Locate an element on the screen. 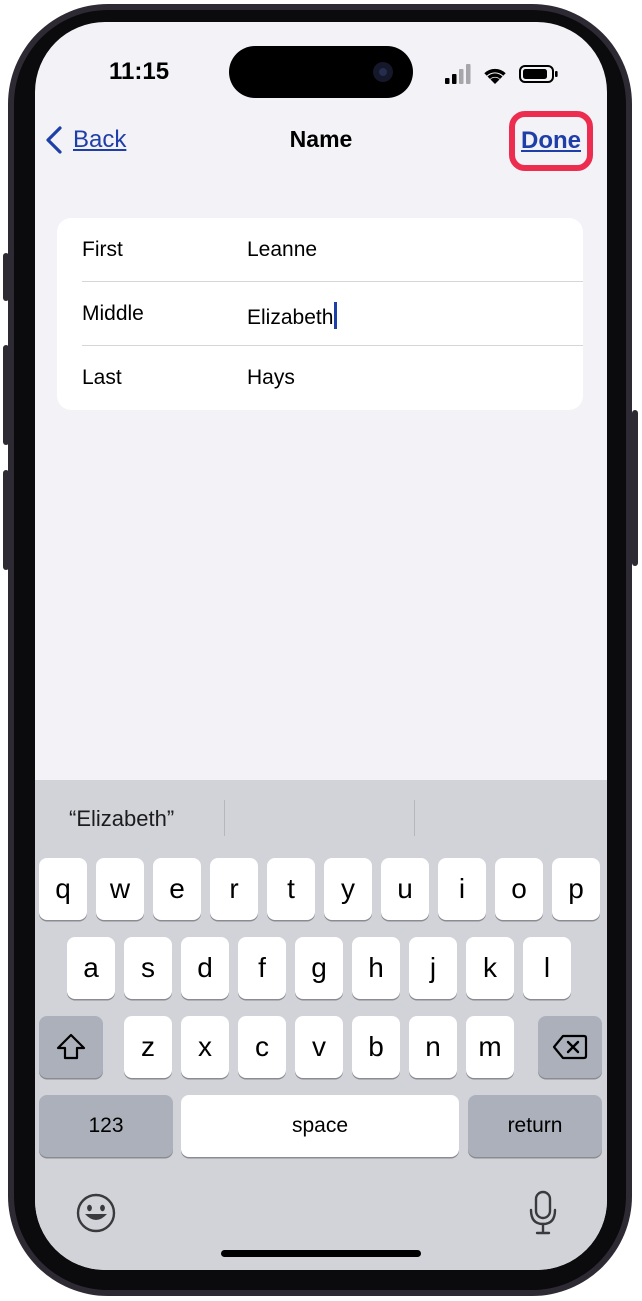  back-button: Back is located at coordinates (85, 140).